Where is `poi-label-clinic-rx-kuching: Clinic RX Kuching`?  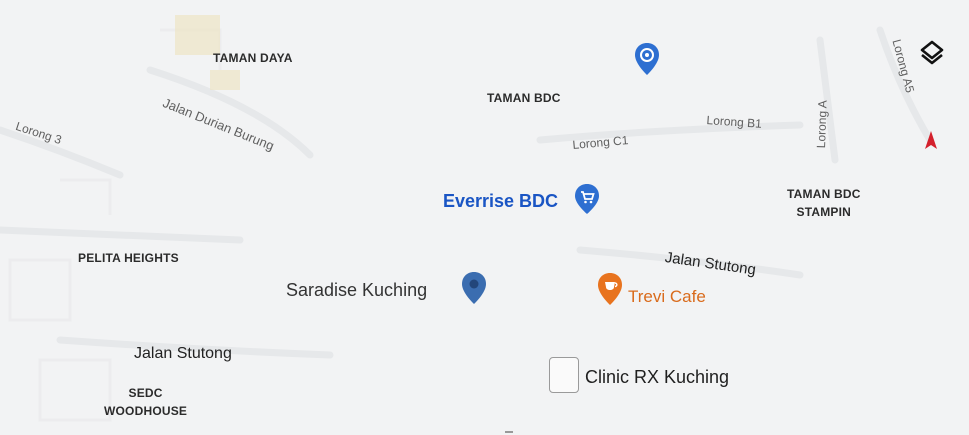 poi-label-clinic-rx-kuching: Clinic RX Kuching is located at coordinates (657, 377).